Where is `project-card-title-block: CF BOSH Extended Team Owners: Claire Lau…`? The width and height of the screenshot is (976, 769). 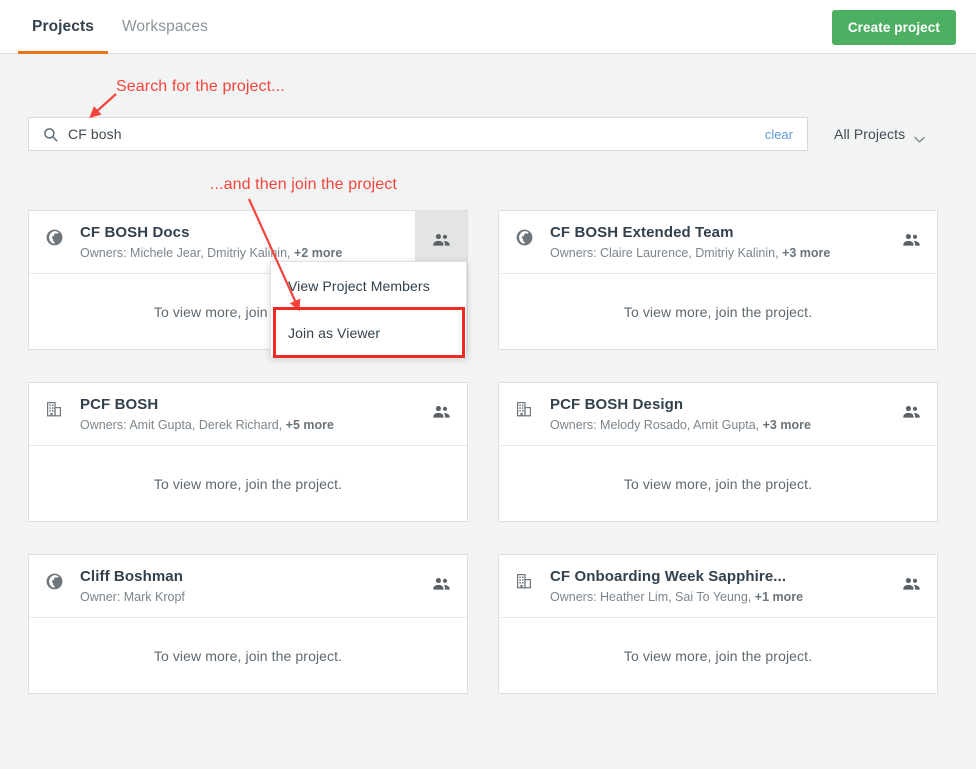 project-card-title-block: CF BOSH Extended Team Owners: Claire Lau… is located at coordinates (719, 242).